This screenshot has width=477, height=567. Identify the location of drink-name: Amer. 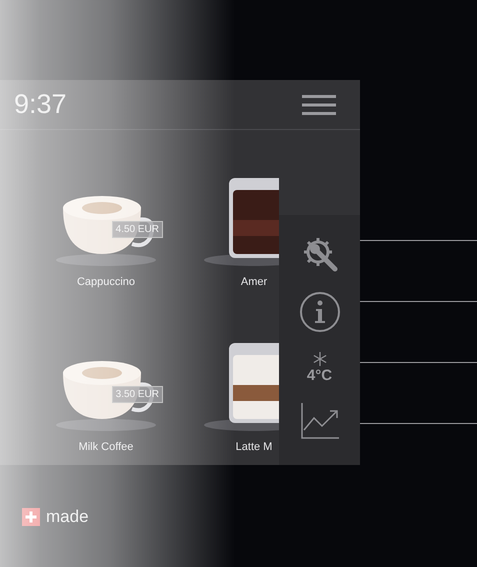
(254, 282).